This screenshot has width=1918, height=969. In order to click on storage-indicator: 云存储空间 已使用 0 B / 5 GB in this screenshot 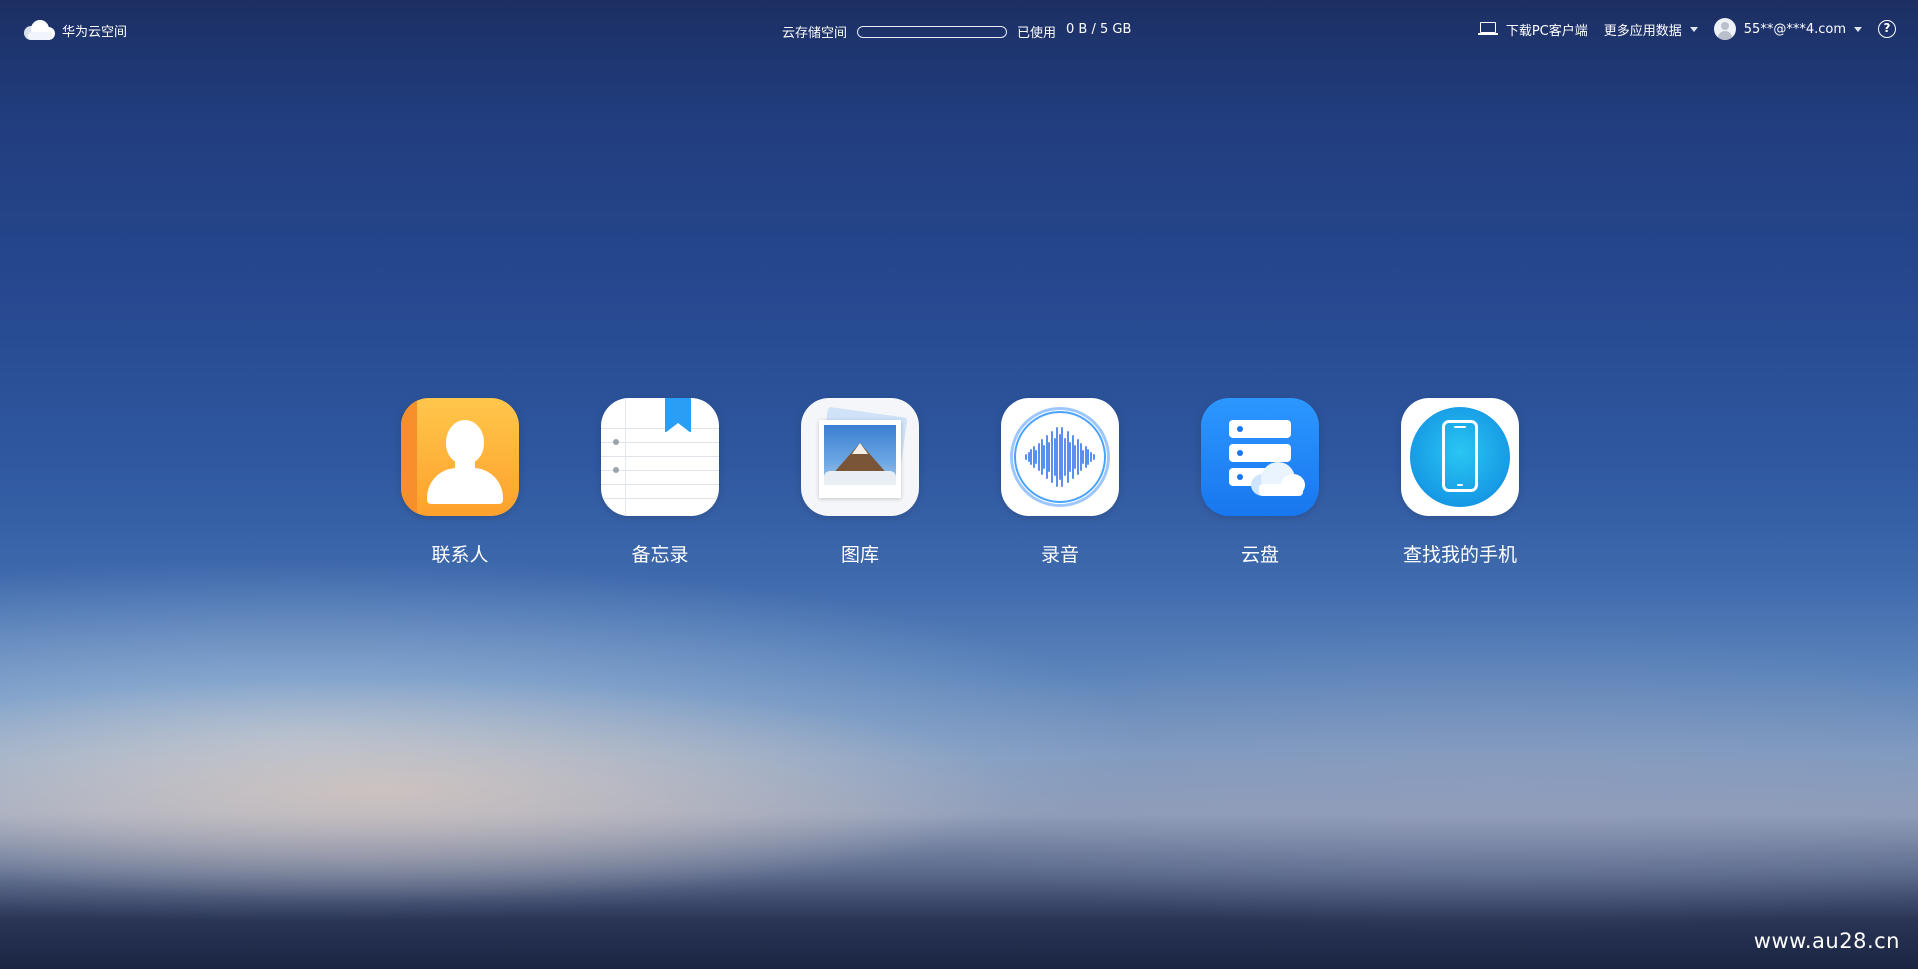, I will do `click(956, 31)`.